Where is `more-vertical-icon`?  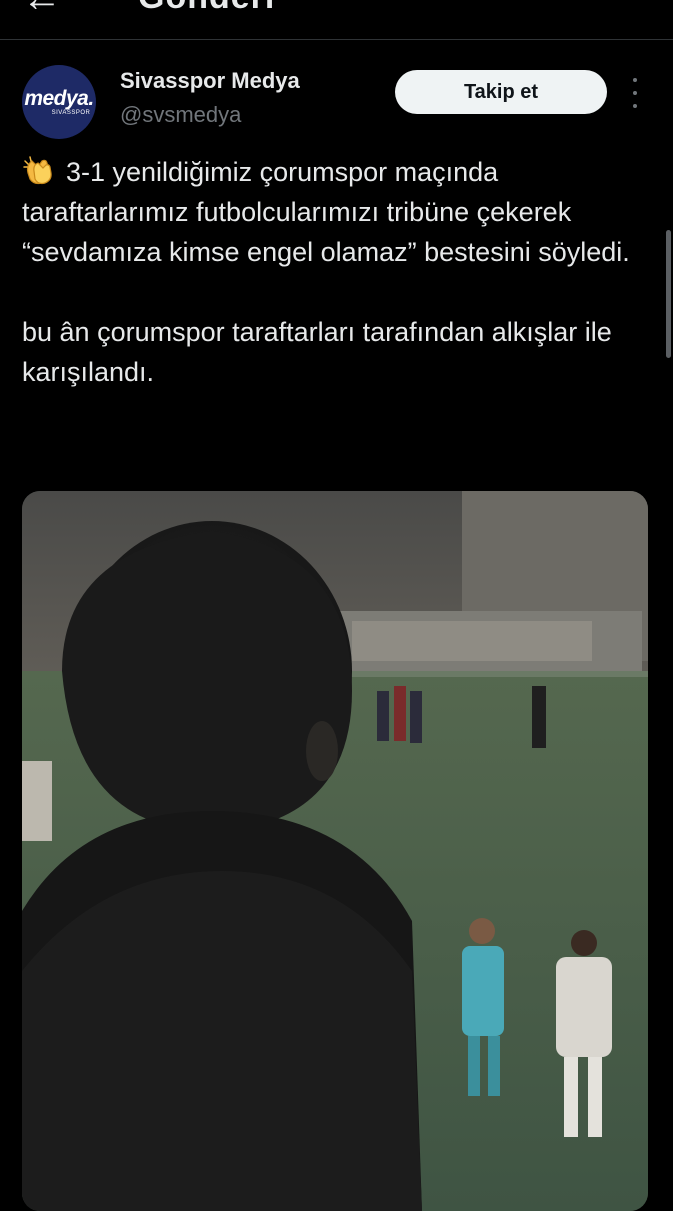 more-vertical-icon is located at coordinates (635, 93).